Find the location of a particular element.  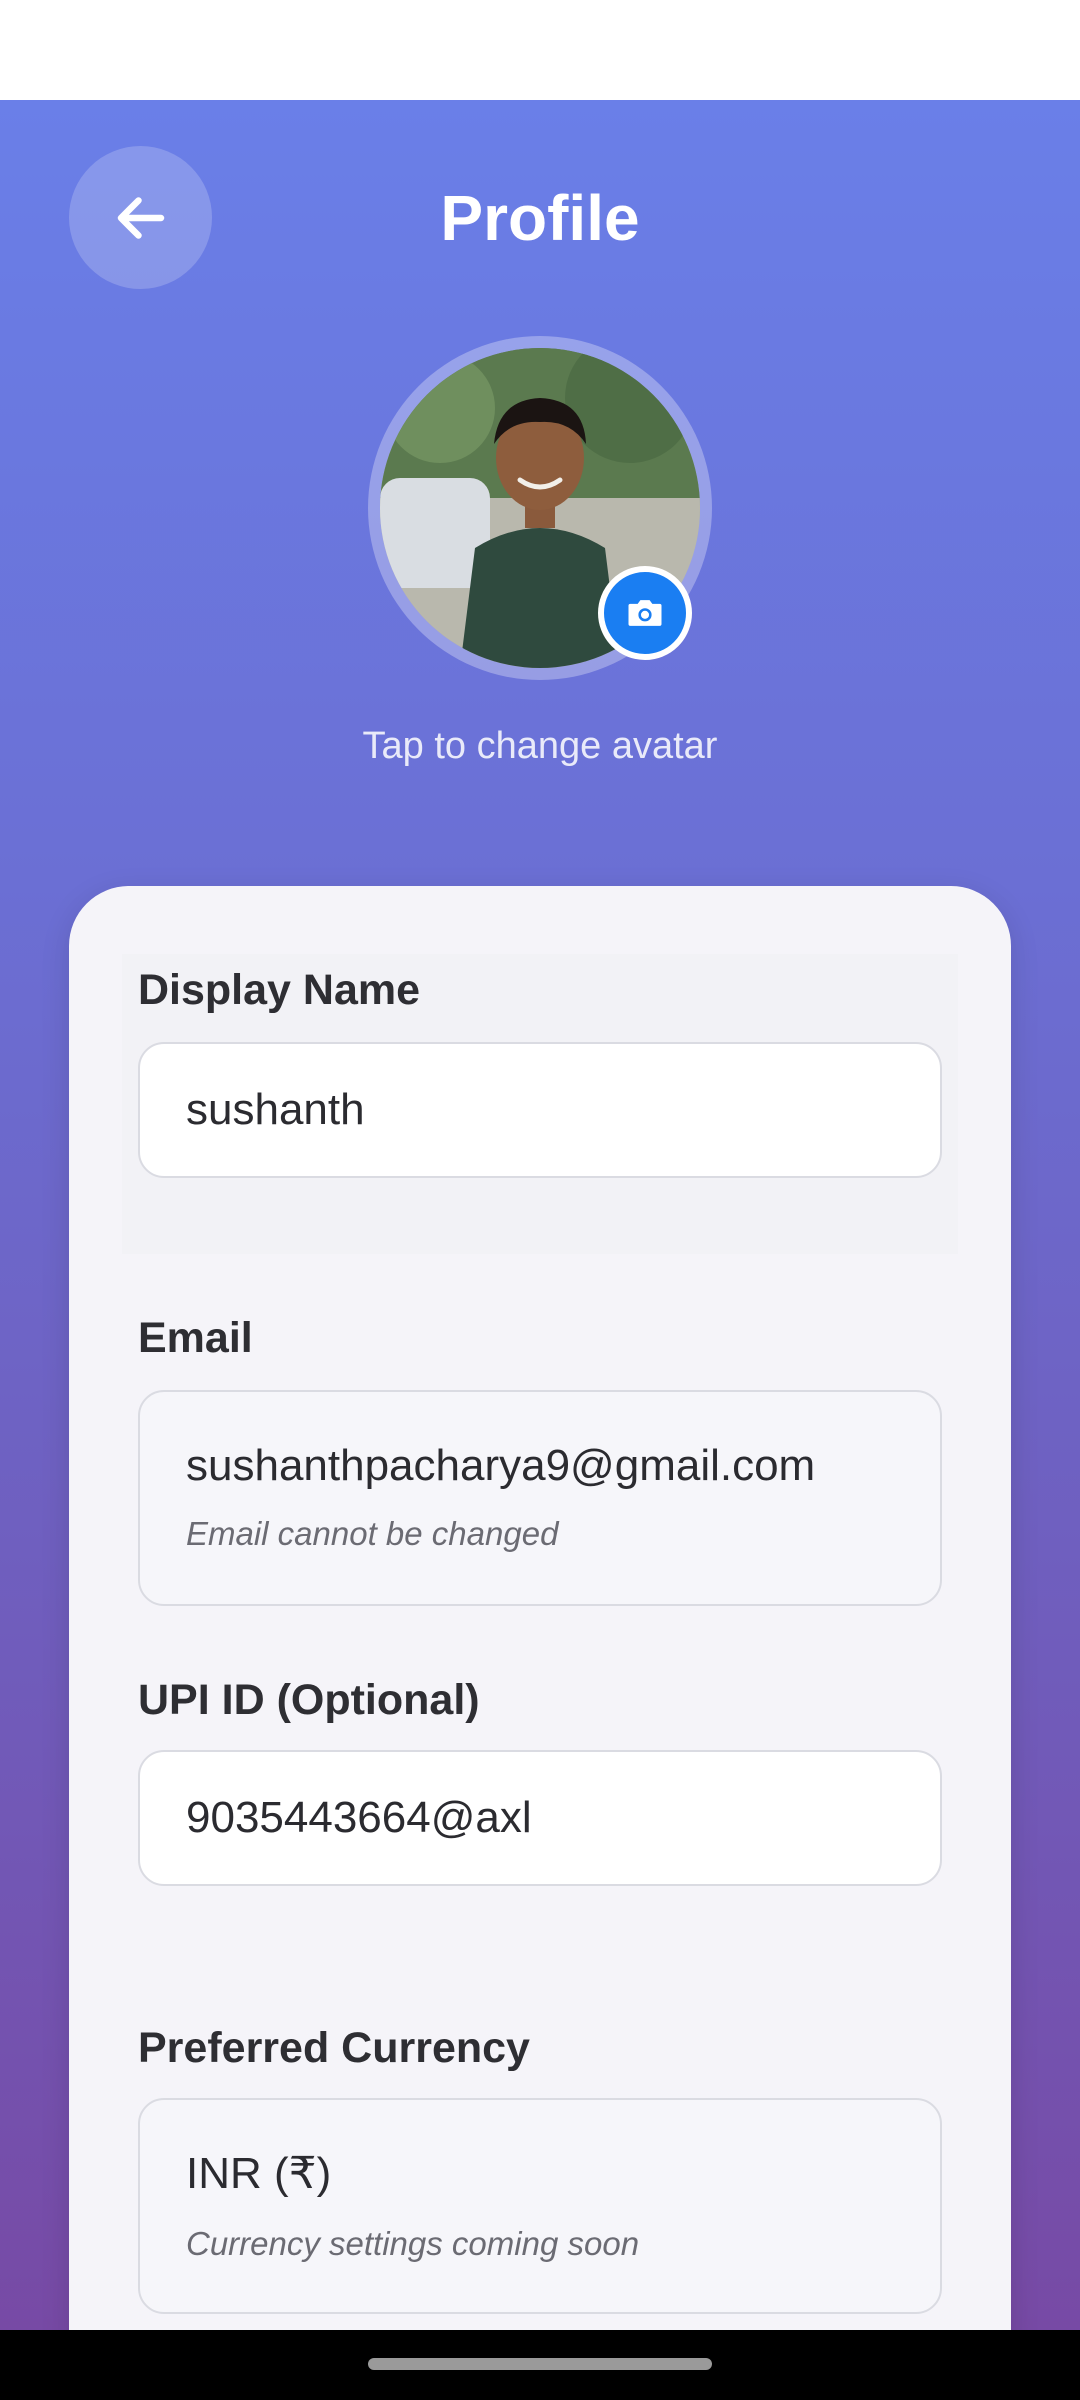

email-label: Email is located at coordinates (195, 1338).